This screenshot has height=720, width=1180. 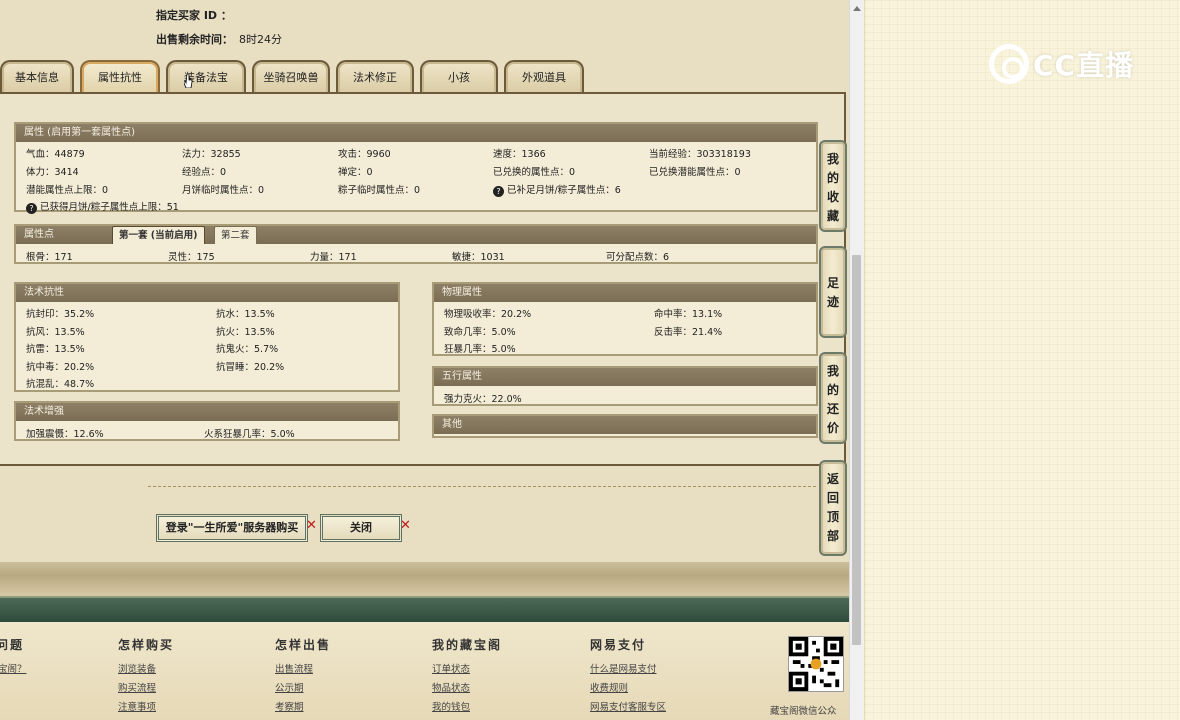 I want to click on attr-value: 经验点：0, so click(x=204, y=172).